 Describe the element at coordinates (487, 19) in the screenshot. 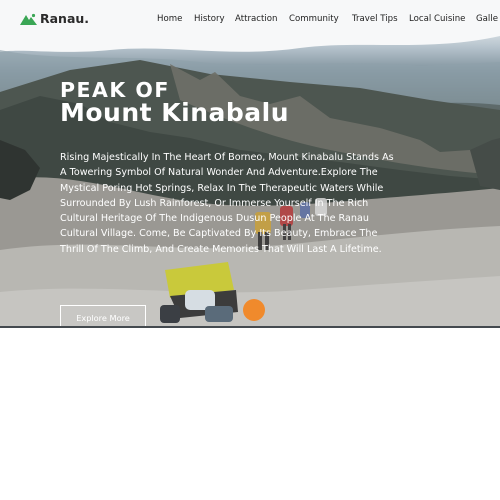

I see `nav-link-gallery: Galle` at that location.